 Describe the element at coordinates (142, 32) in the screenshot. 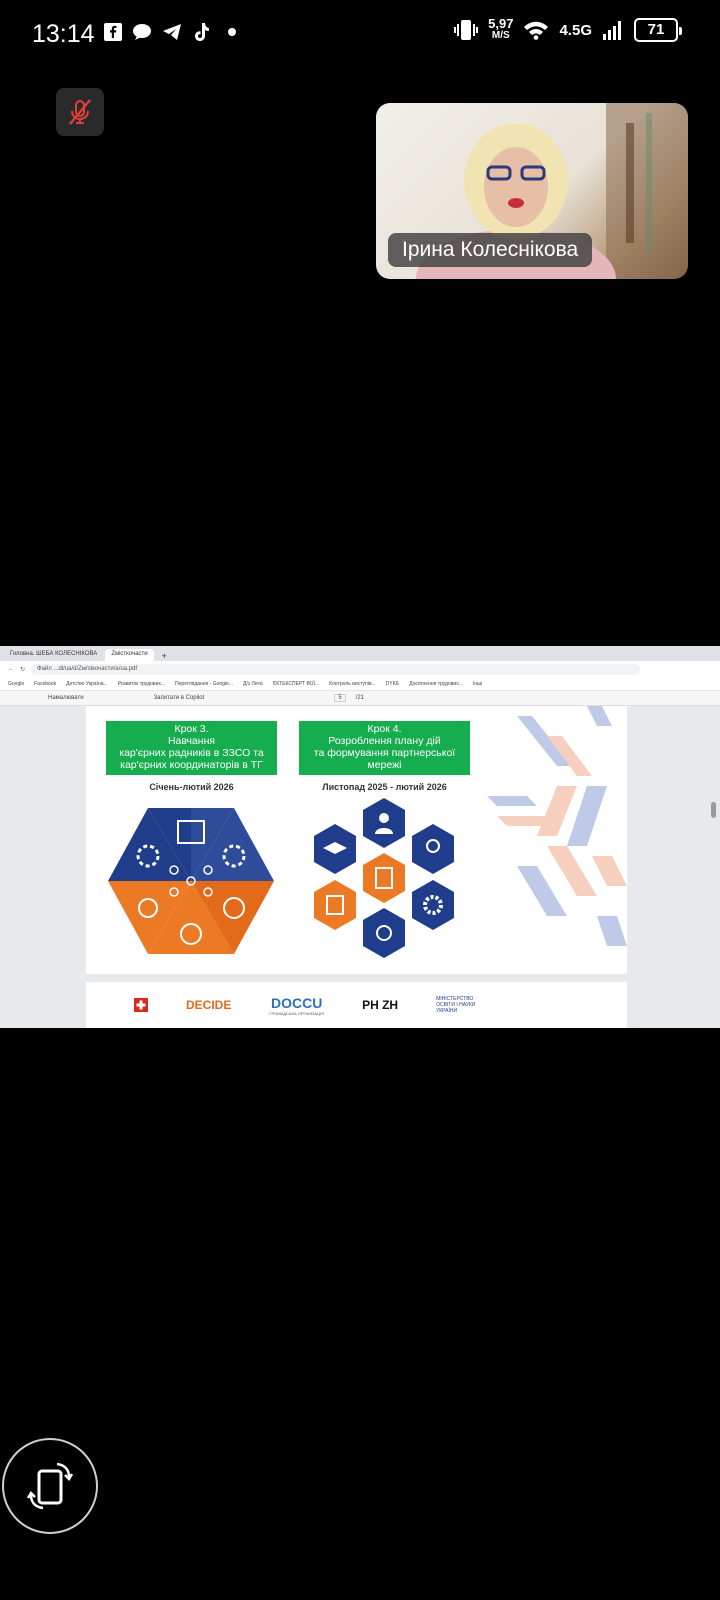

I see `chat-bubble-icon` at that location.